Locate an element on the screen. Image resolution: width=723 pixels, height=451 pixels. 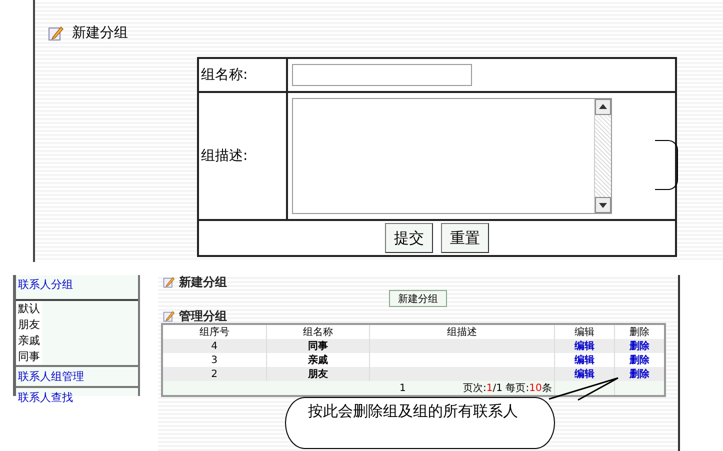
group-item: 朋友 is located at coordinates (29, 325).